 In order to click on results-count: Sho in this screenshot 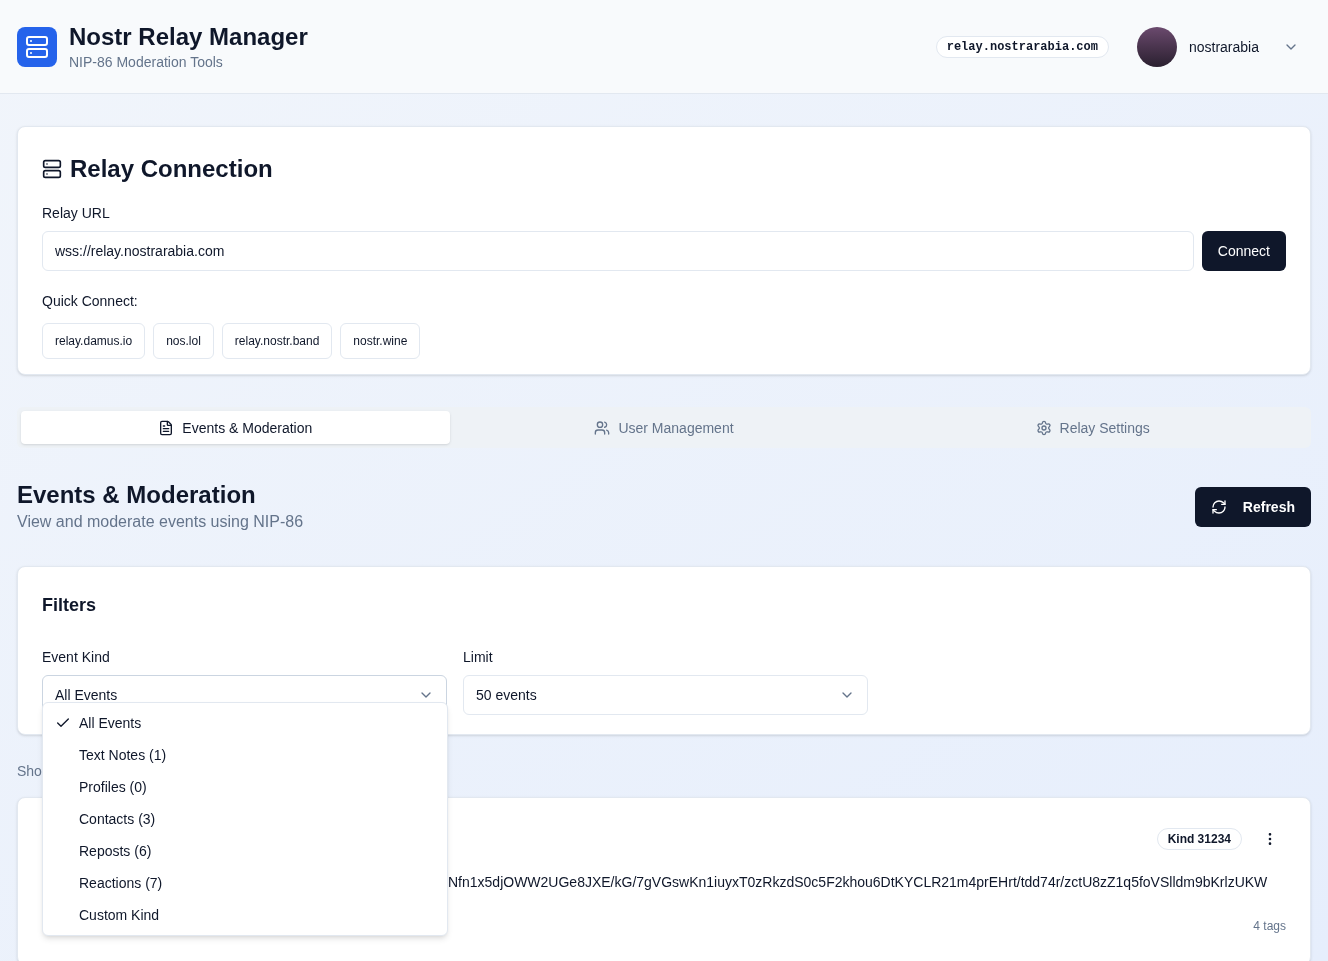, I will do `click(30, 771)`.